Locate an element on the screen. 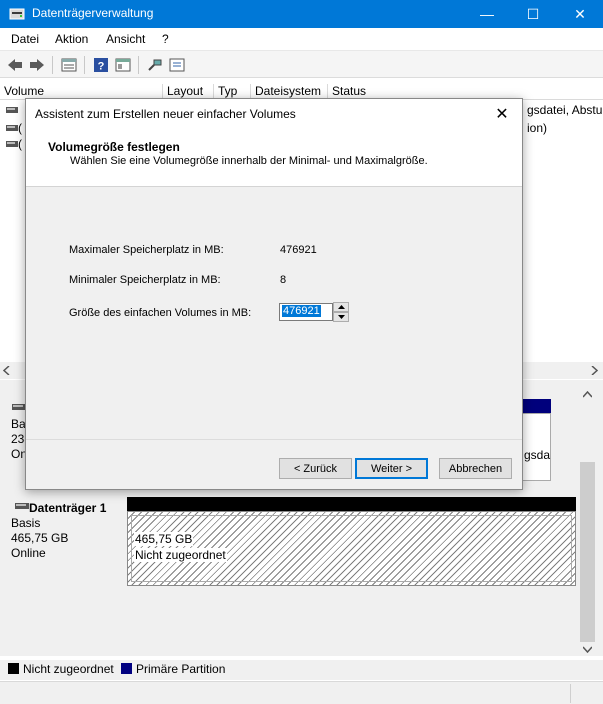  close-button: ✕ is located at coordinates (580, 14).